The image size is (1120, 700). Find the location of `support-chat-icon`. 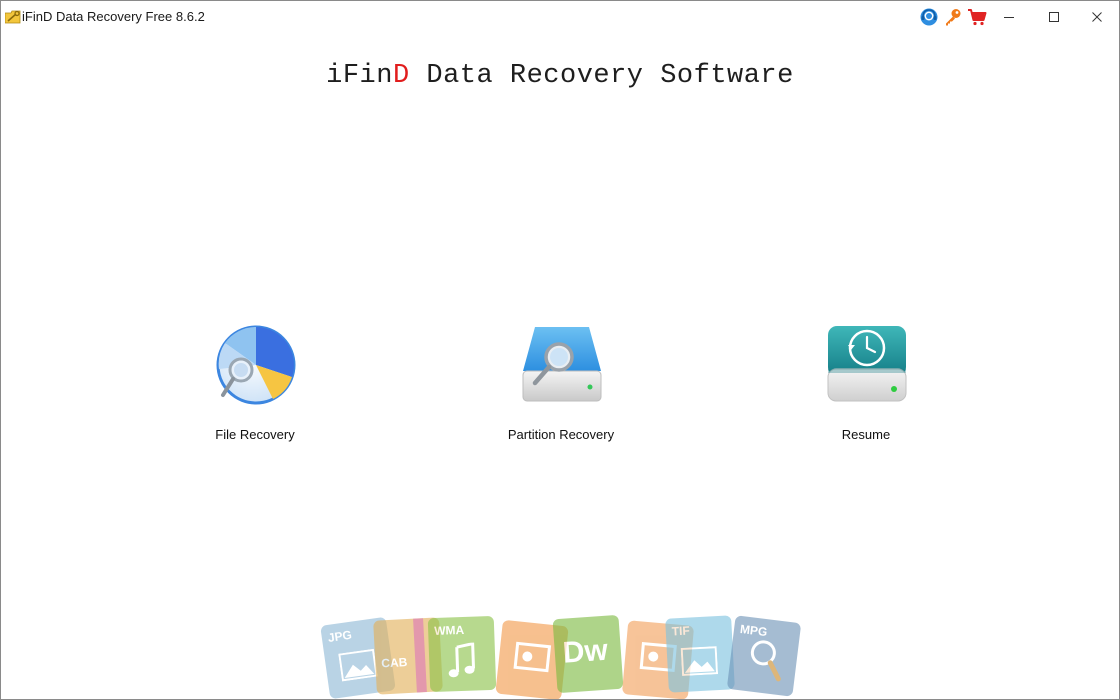

support-chat-icon is located at coordinates (929, 17).